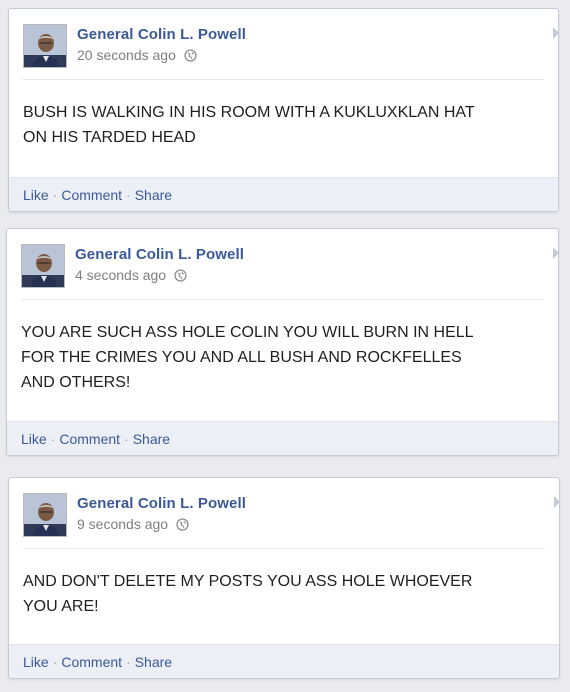  I want to click on post-timestamp: 20 seconds ago, so click(126, 55).